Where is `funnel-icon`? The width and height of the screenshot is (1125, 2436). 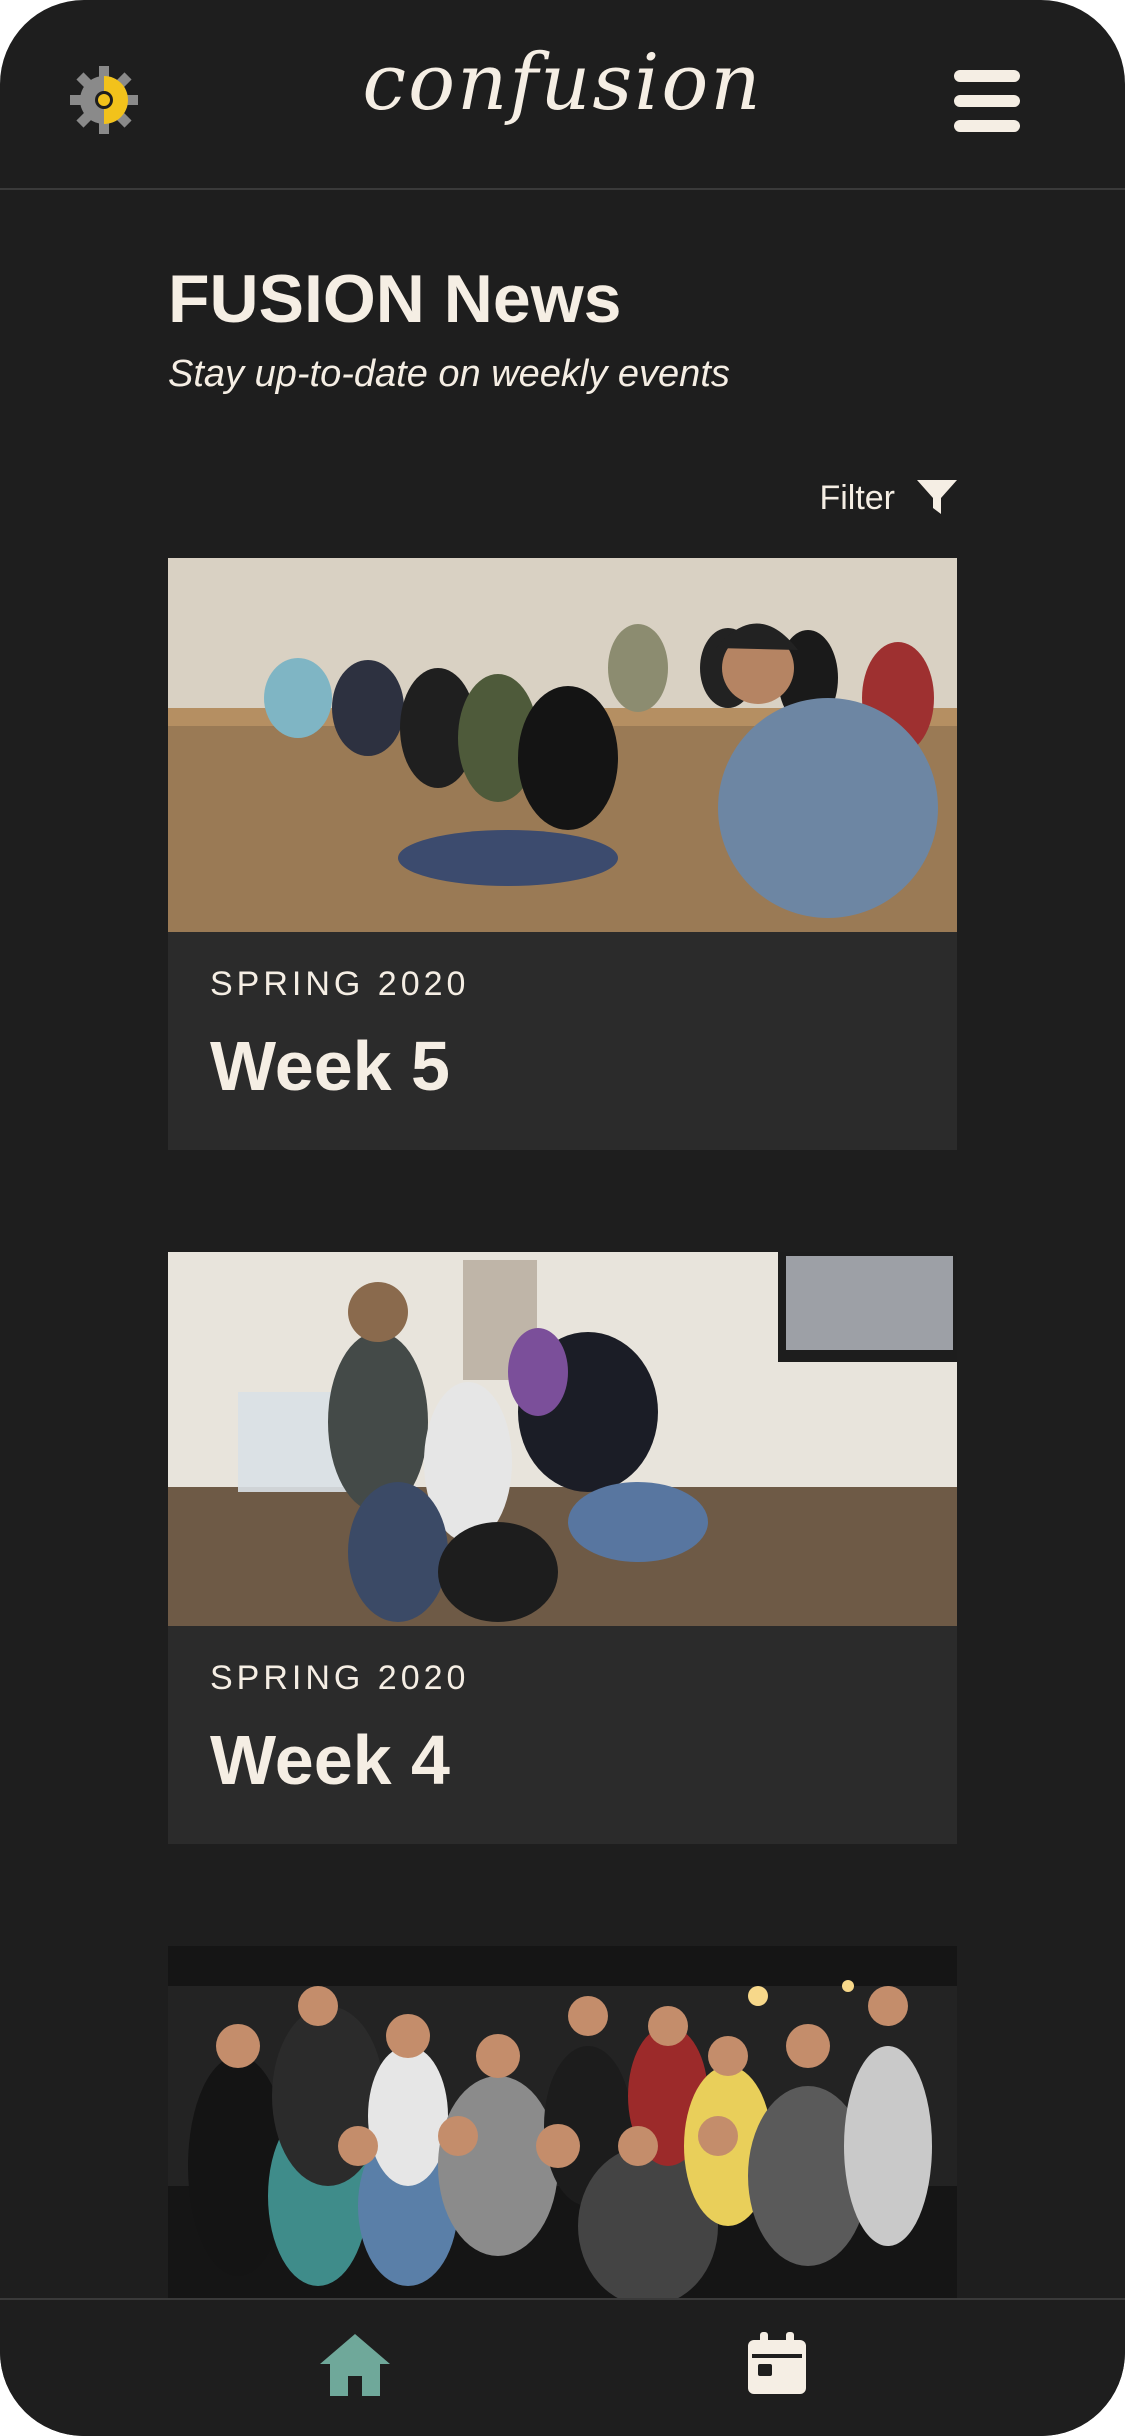
funnel-icon is located at coordinates (937, 497).